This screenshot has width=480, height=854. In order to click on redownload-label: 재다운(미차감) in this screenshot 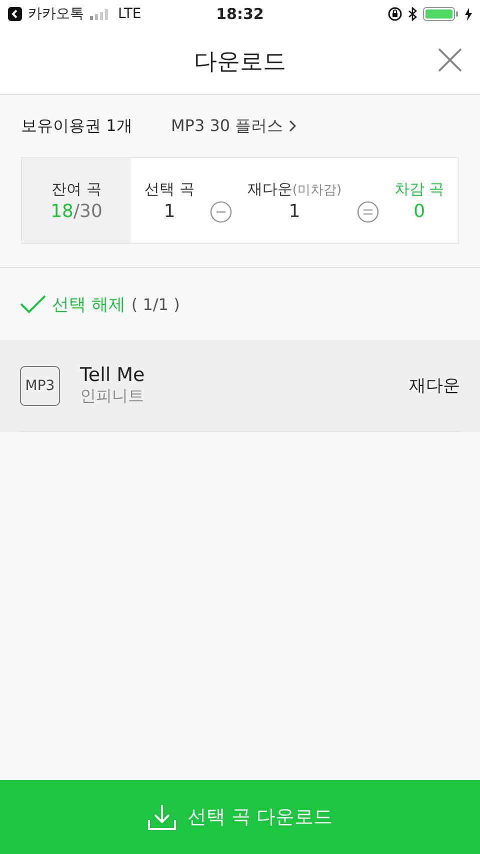, I will do `click(294, 189)`.